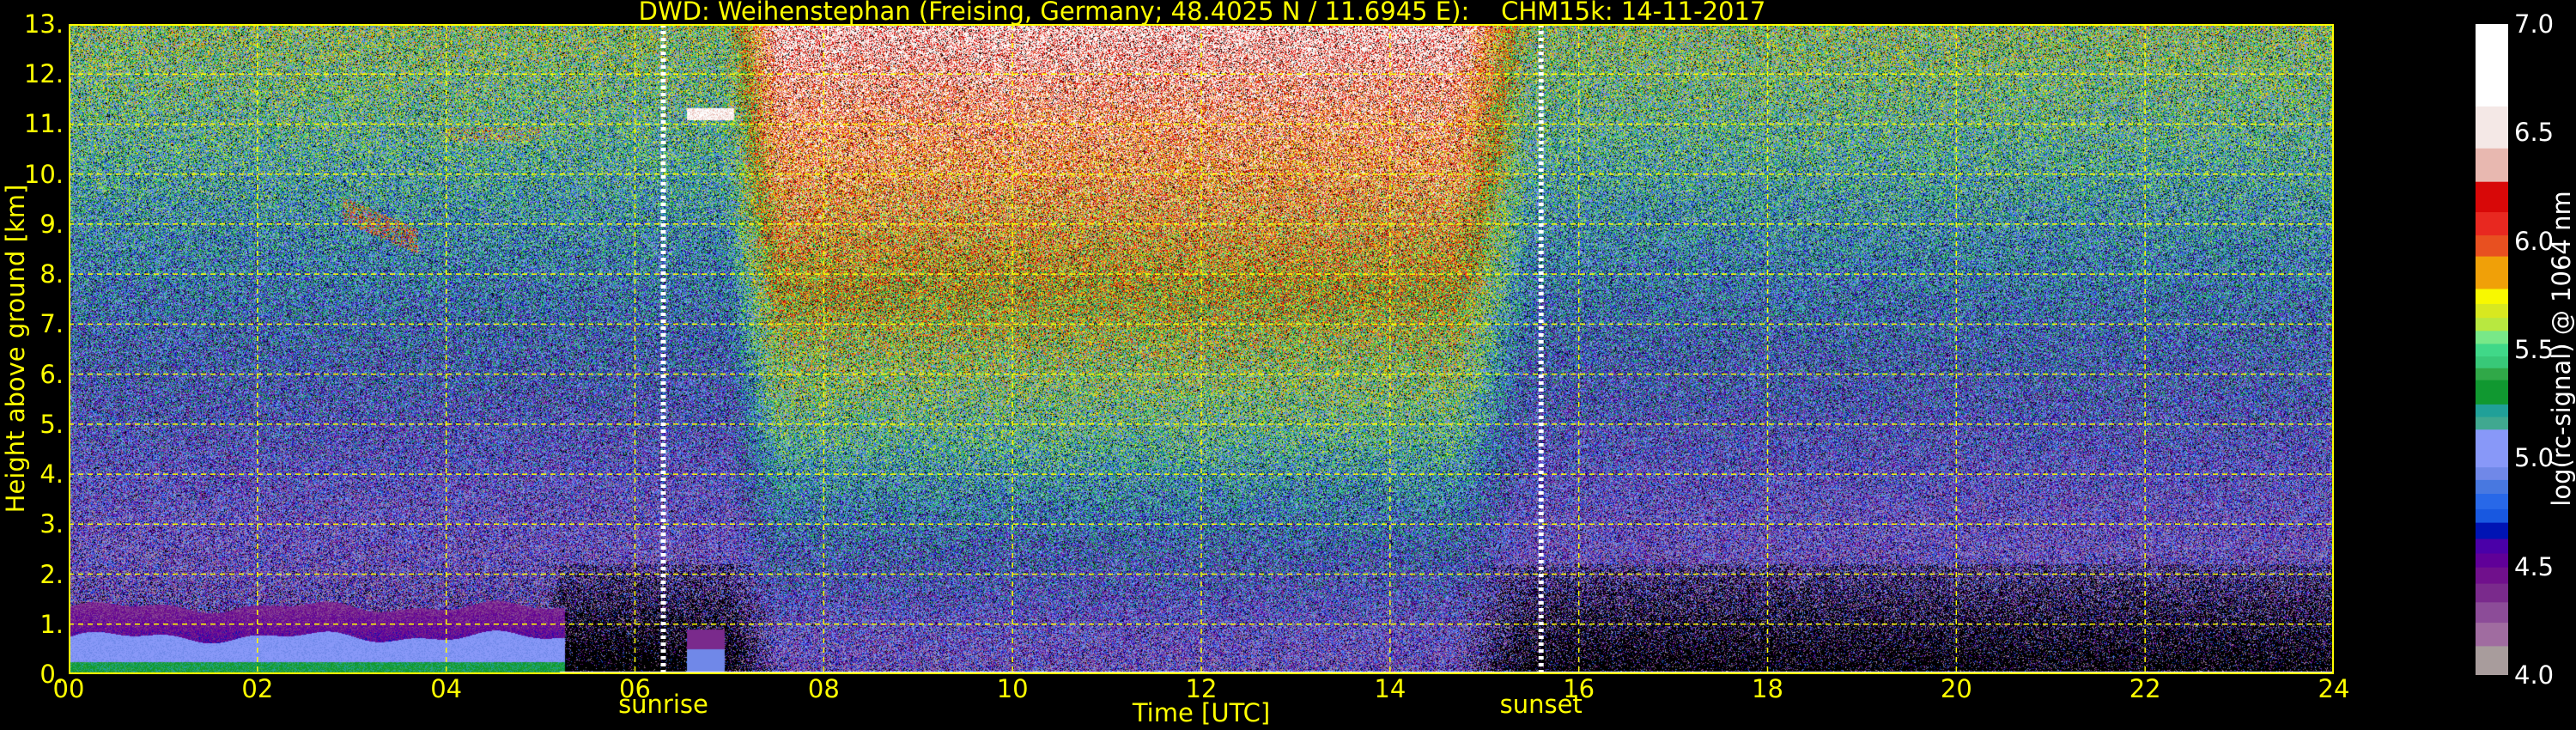  Describe the element at coordinates (446, 688) in the screenshot. I see `x-tick-label: 04` at that location.